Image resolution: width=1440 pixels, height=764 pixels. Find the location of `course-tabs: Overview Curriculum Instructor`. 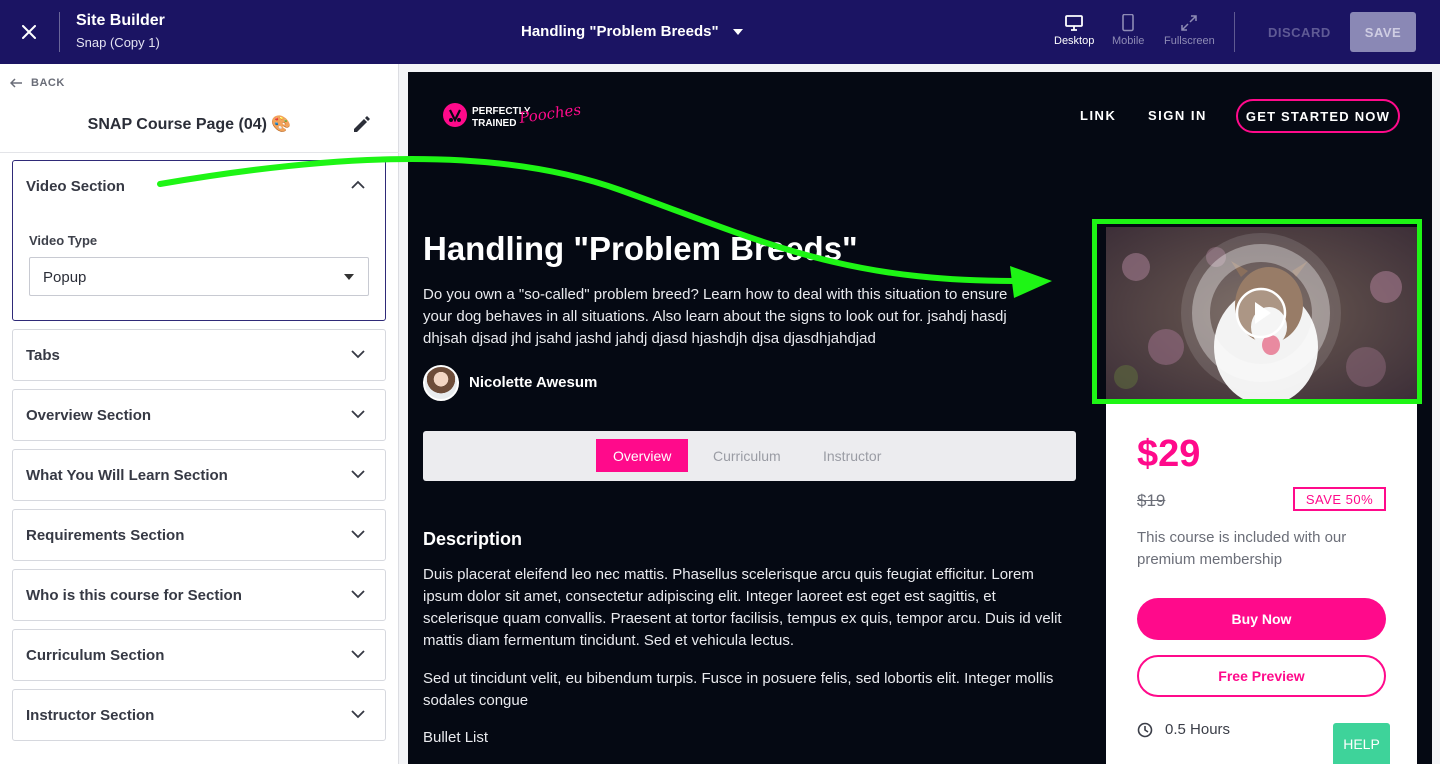

course-tabs: Overview Curriculum Instructor is located at coordinates (749, 456).